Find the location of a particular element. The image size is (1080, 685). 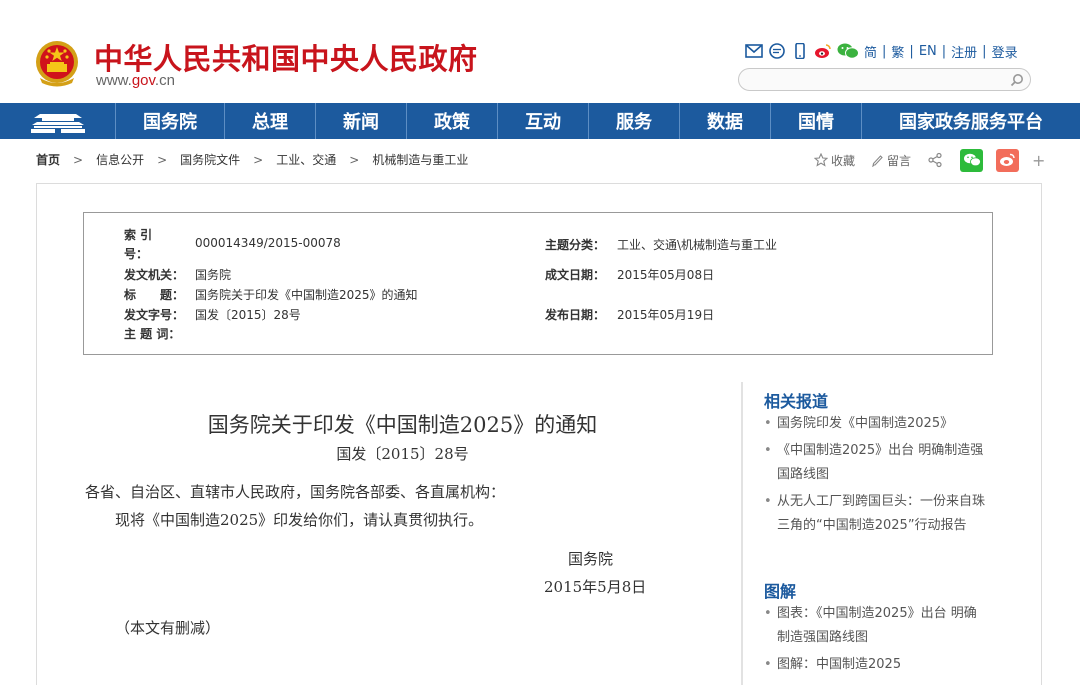

nav-item-services: 服务 is located at coordinates (633, 121).